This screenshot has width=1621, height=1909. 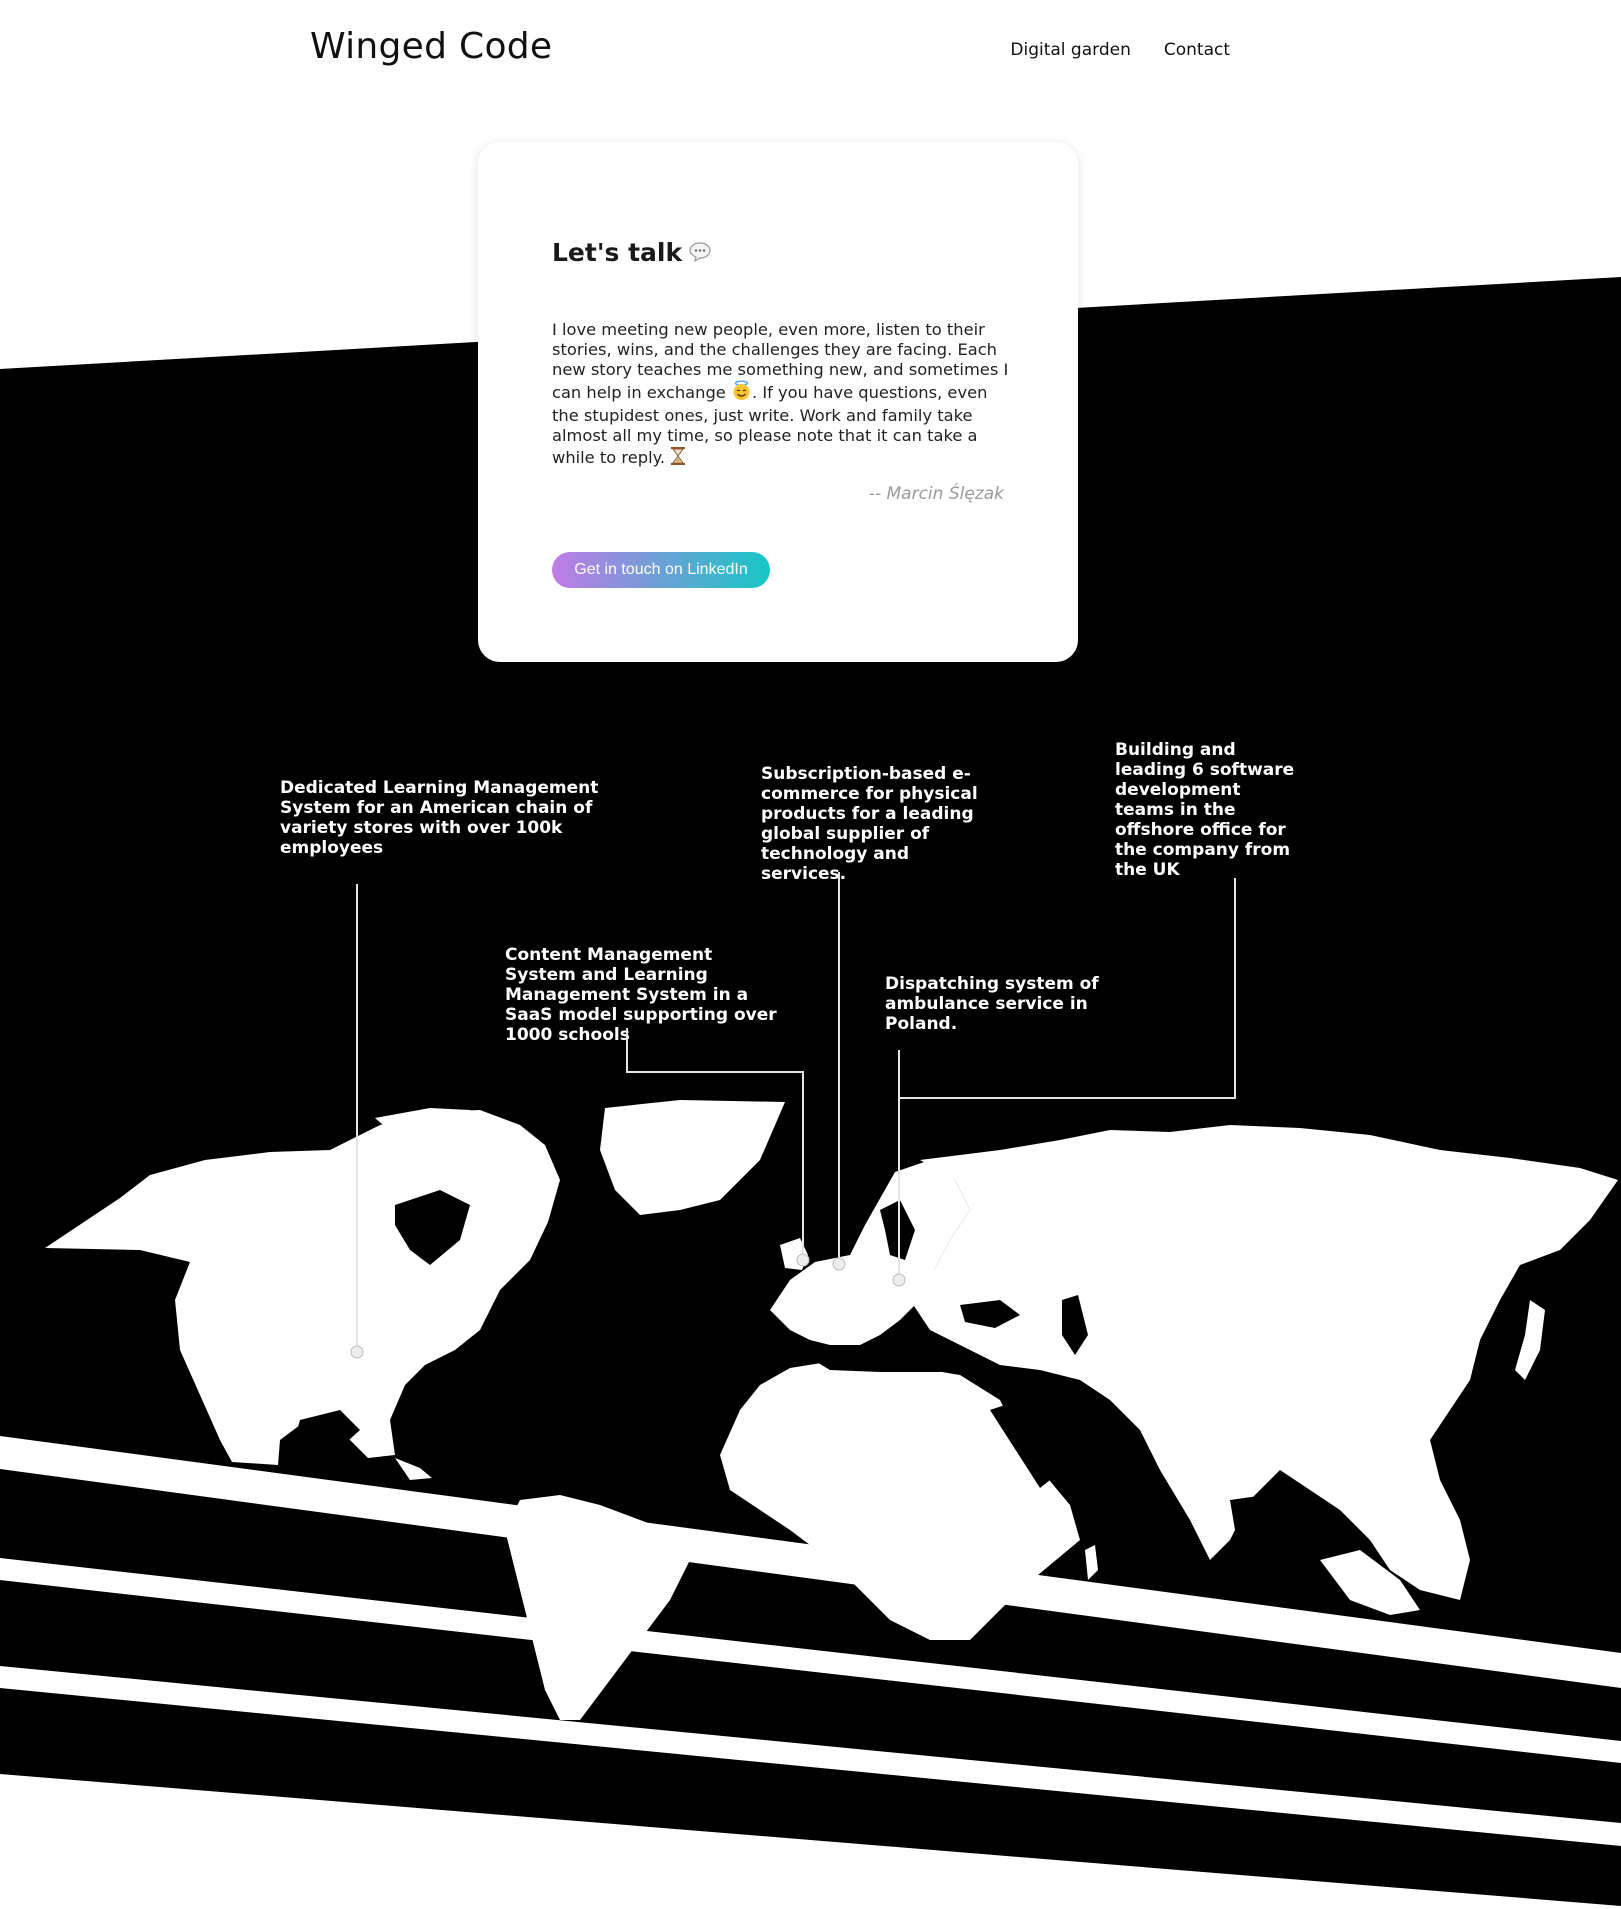 I want to click on central-america-shape, so click(x=413, y=1469).